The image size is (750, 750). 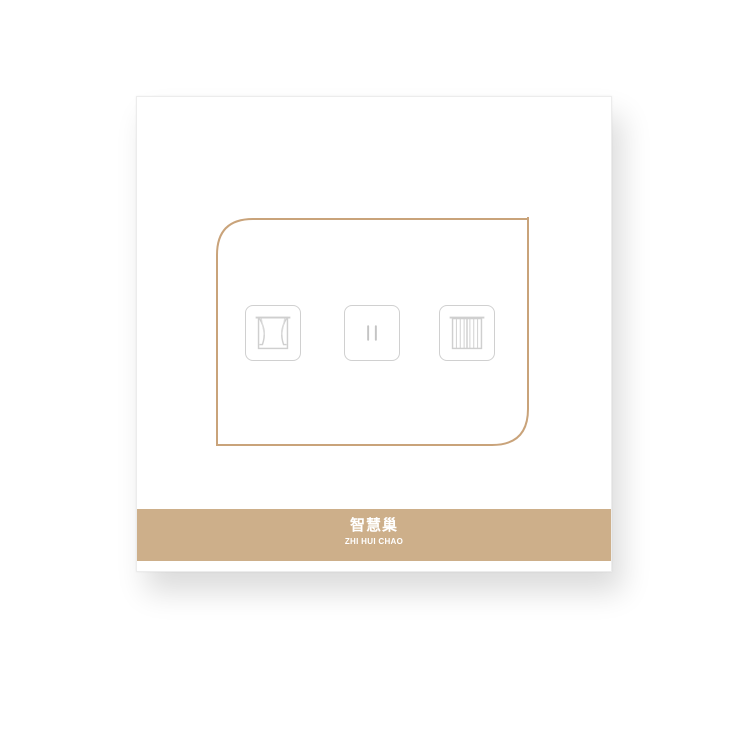 What do you see at coordinates (373, 525) in the screenshot?
I see `brand-name-cn: 智慧巢` at bounding box center [373, 525].